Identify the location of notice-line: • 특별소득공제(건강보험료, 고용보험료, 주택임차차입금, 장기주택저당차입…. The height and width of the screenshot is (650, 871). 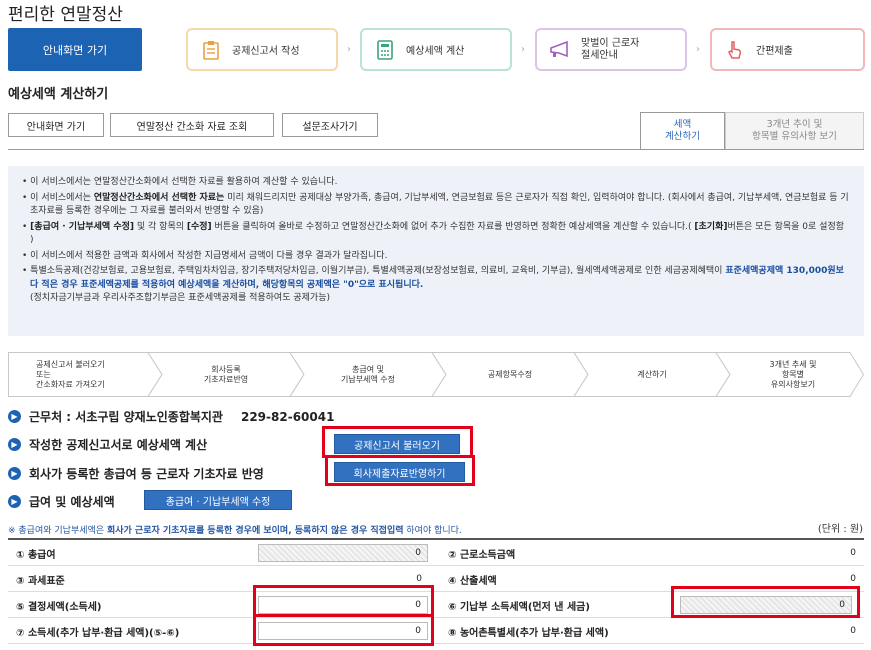
(433, 284).